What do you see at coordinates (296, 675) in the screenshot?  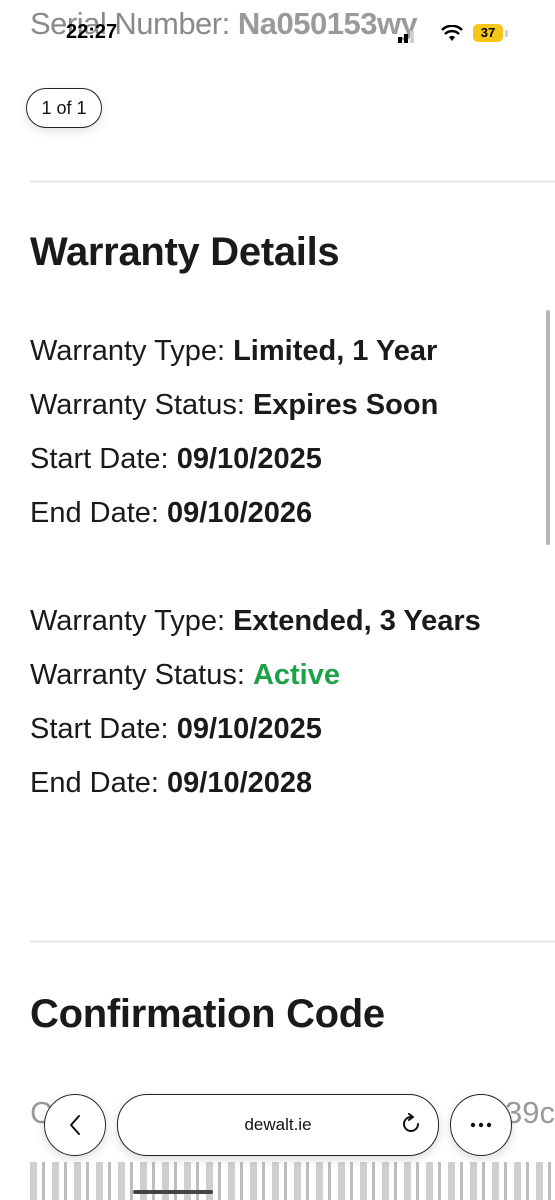 I see `warranty-status-value-active: Active` at bounding box center [296, 675].